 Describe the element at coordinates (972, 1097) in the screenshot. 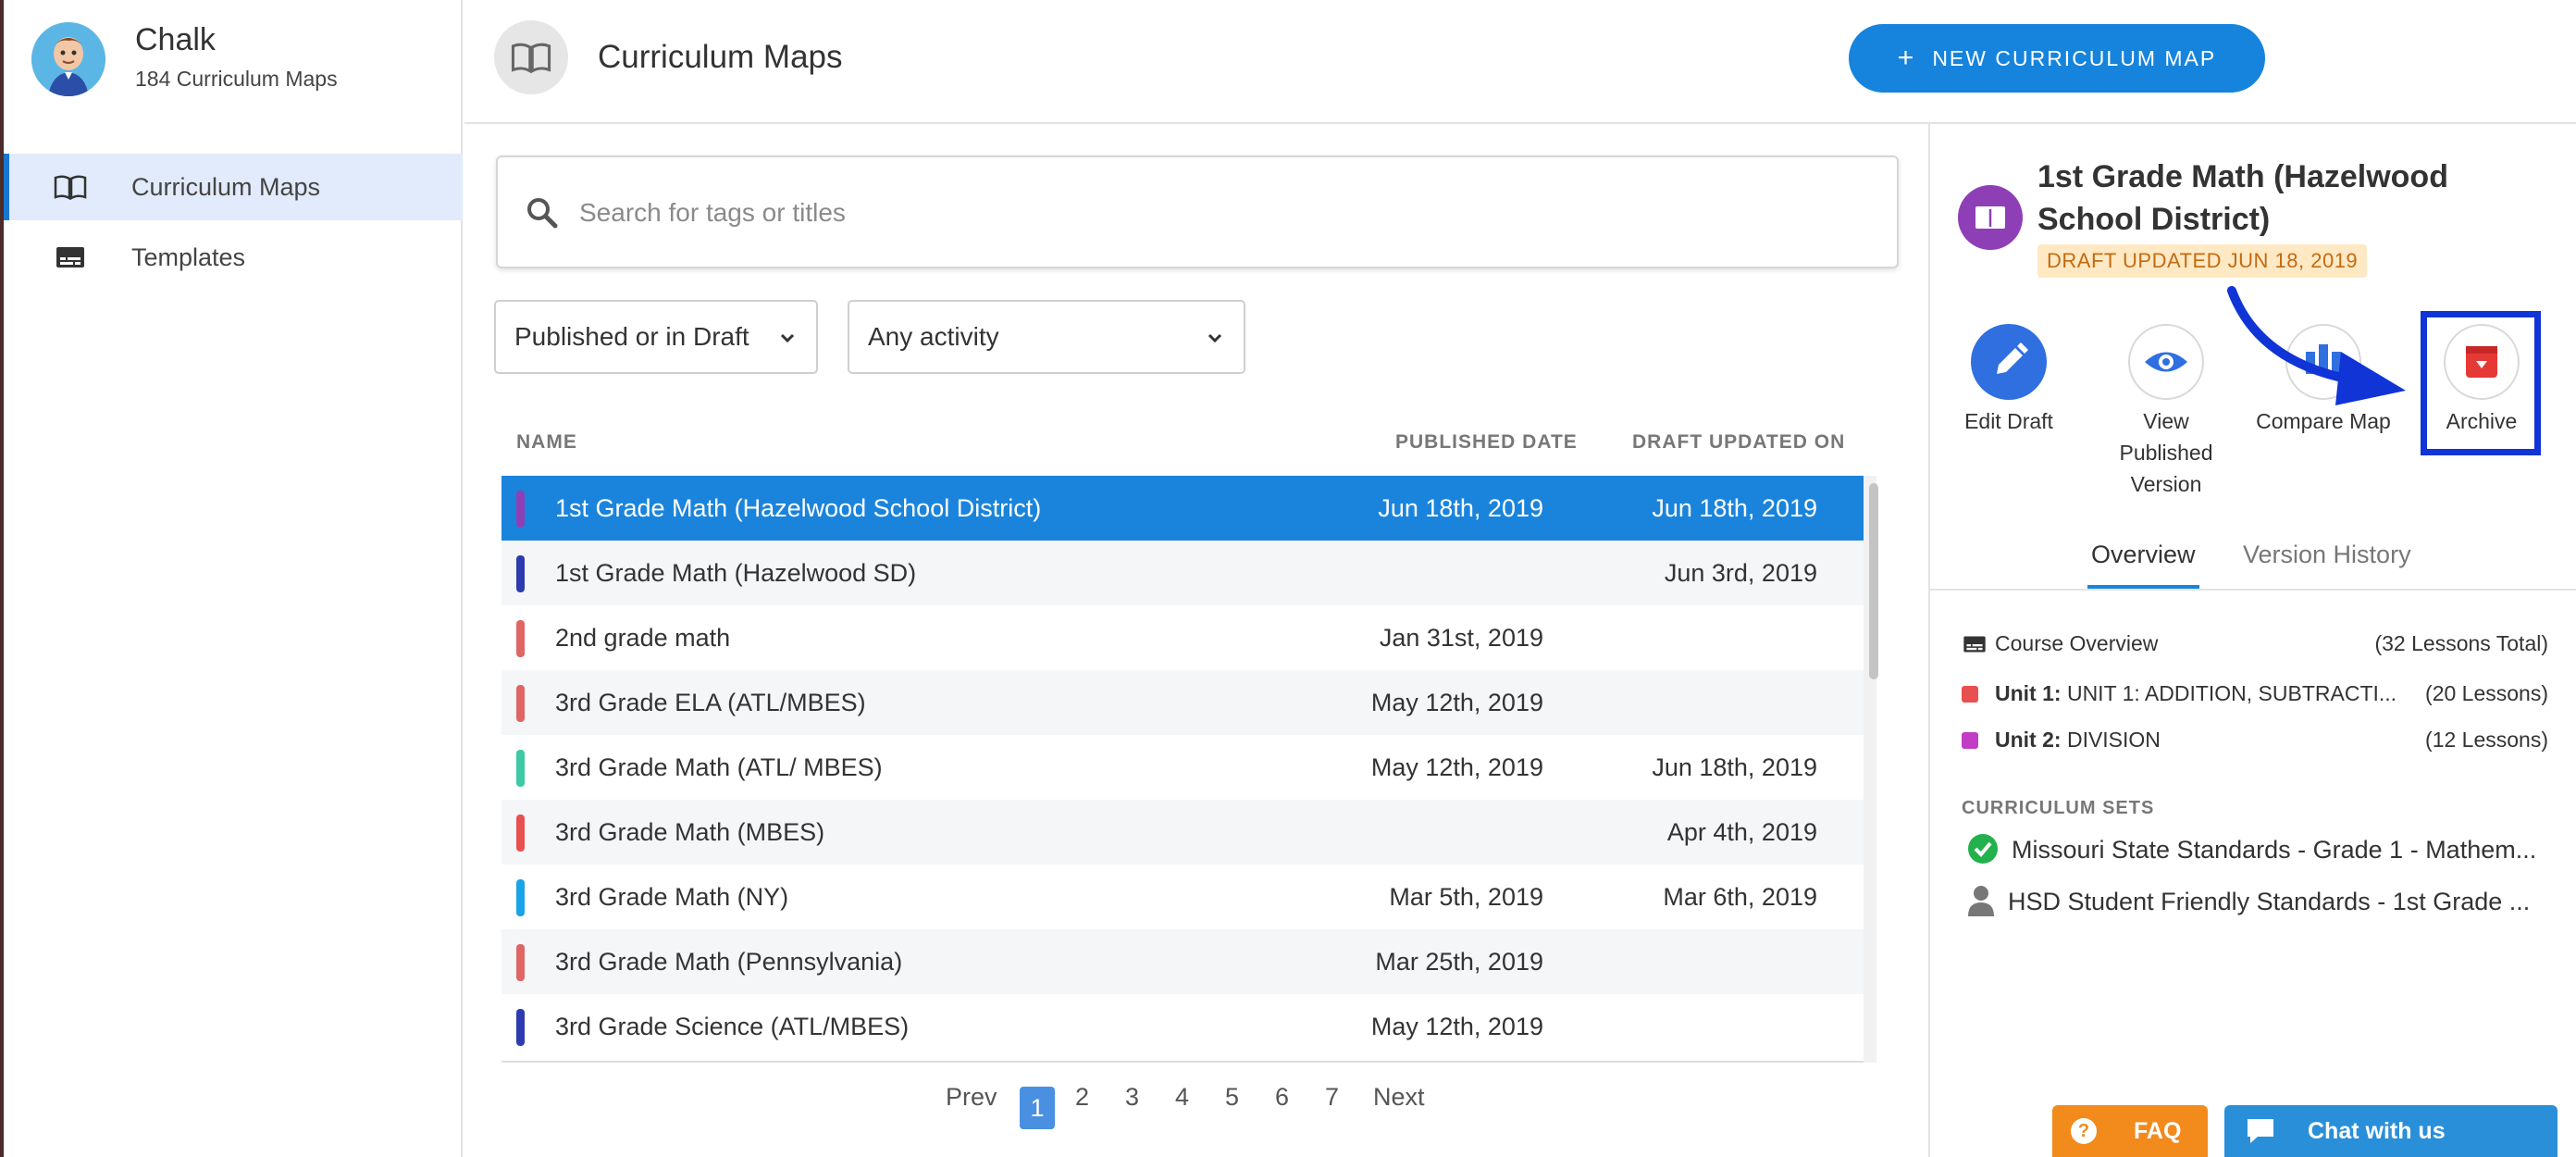

I see `pagination-prev: Prev` at that location.